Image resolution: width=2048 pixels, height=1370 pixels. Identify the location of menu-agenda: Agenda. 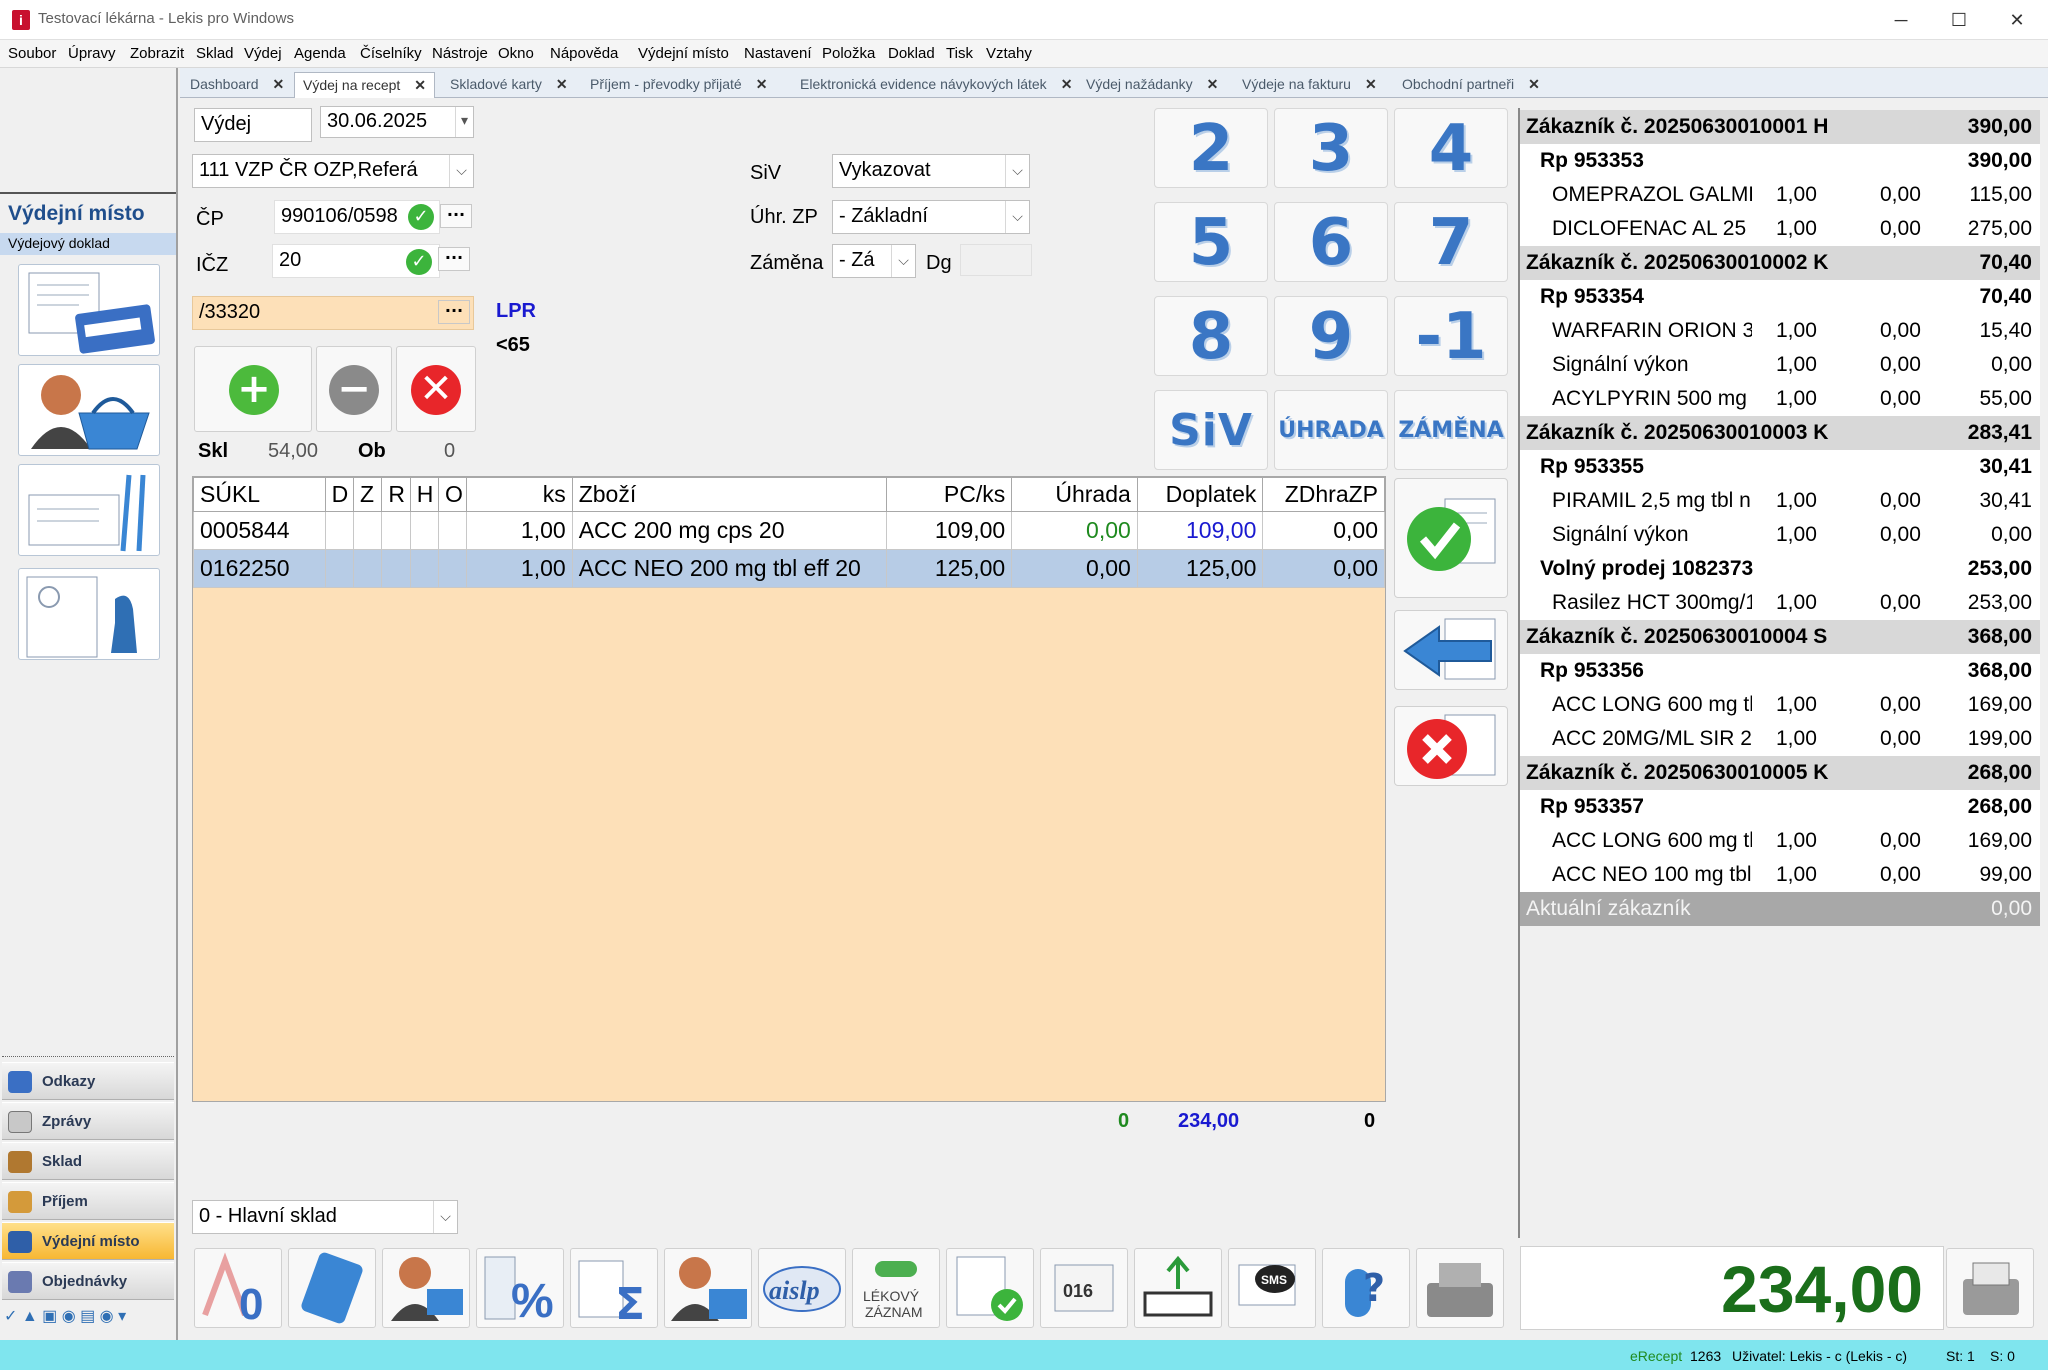
(320, 53).